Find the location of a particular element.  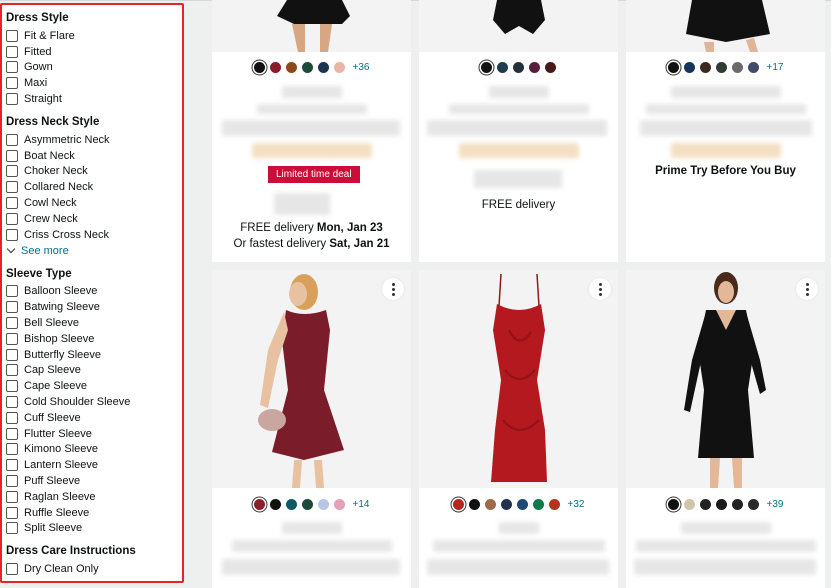

sleeve-type-option: Raglan Sleeve is located at coordinates (92, 497).